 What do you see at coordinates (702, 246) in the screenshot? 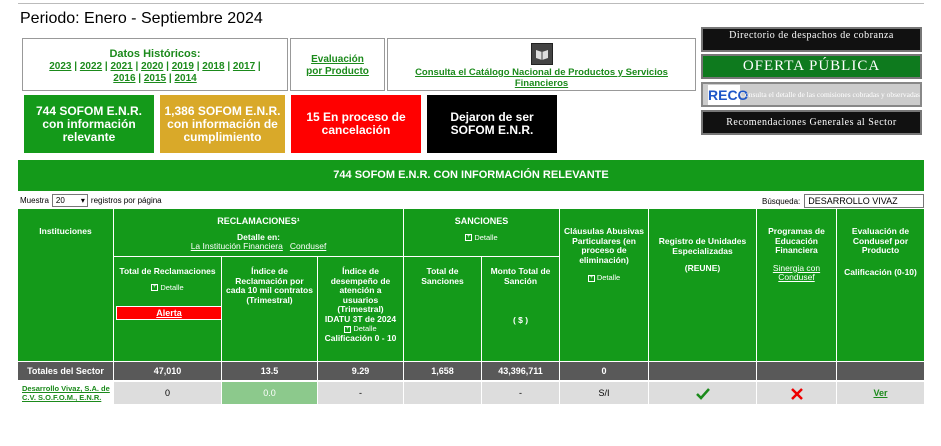
I see `registro-label: Registro de Unidades Especializadas` at bounding box center [702, 246].